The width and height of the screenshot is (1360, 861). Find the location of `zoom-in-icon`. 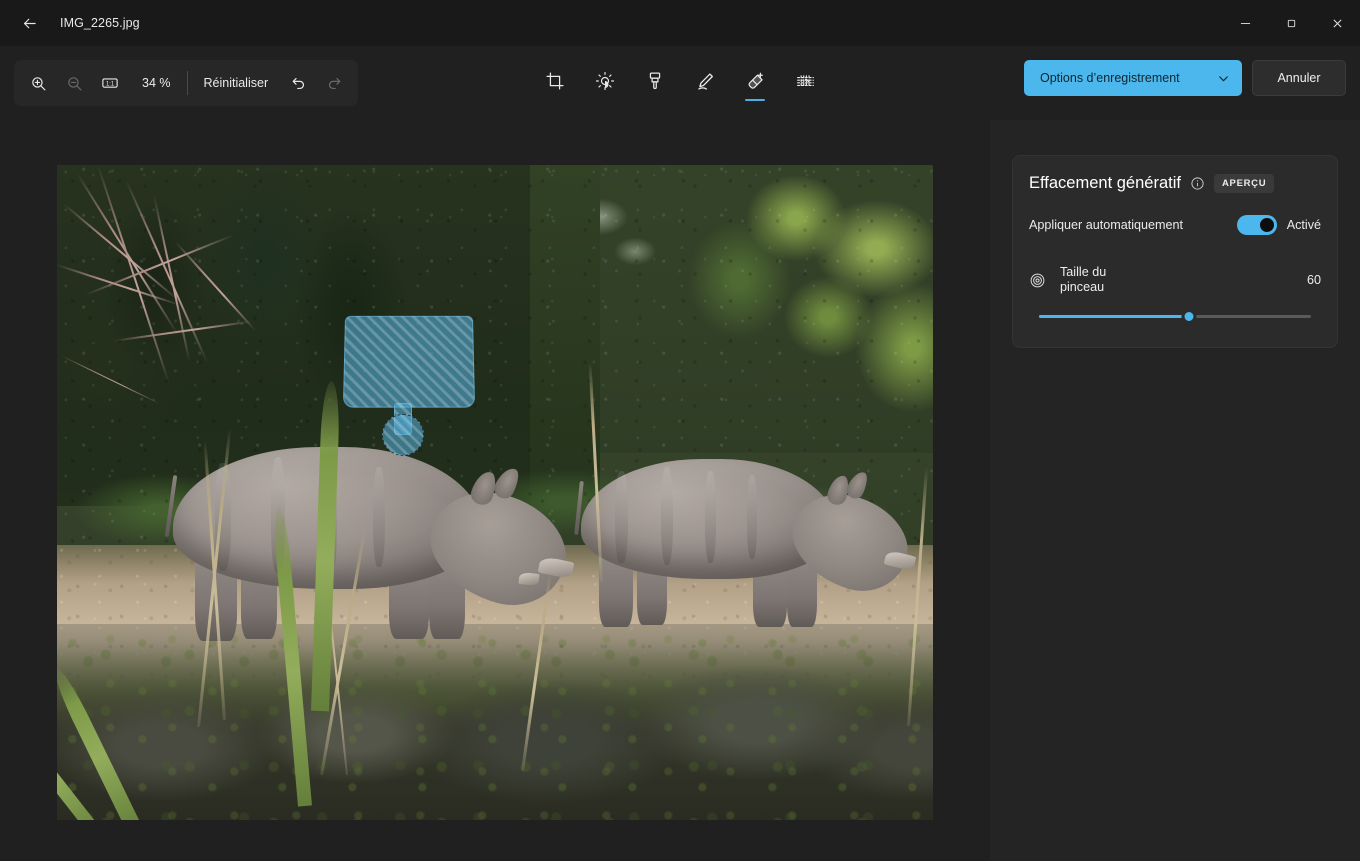

zoom-in-icon is located at coordinates (38, 83).